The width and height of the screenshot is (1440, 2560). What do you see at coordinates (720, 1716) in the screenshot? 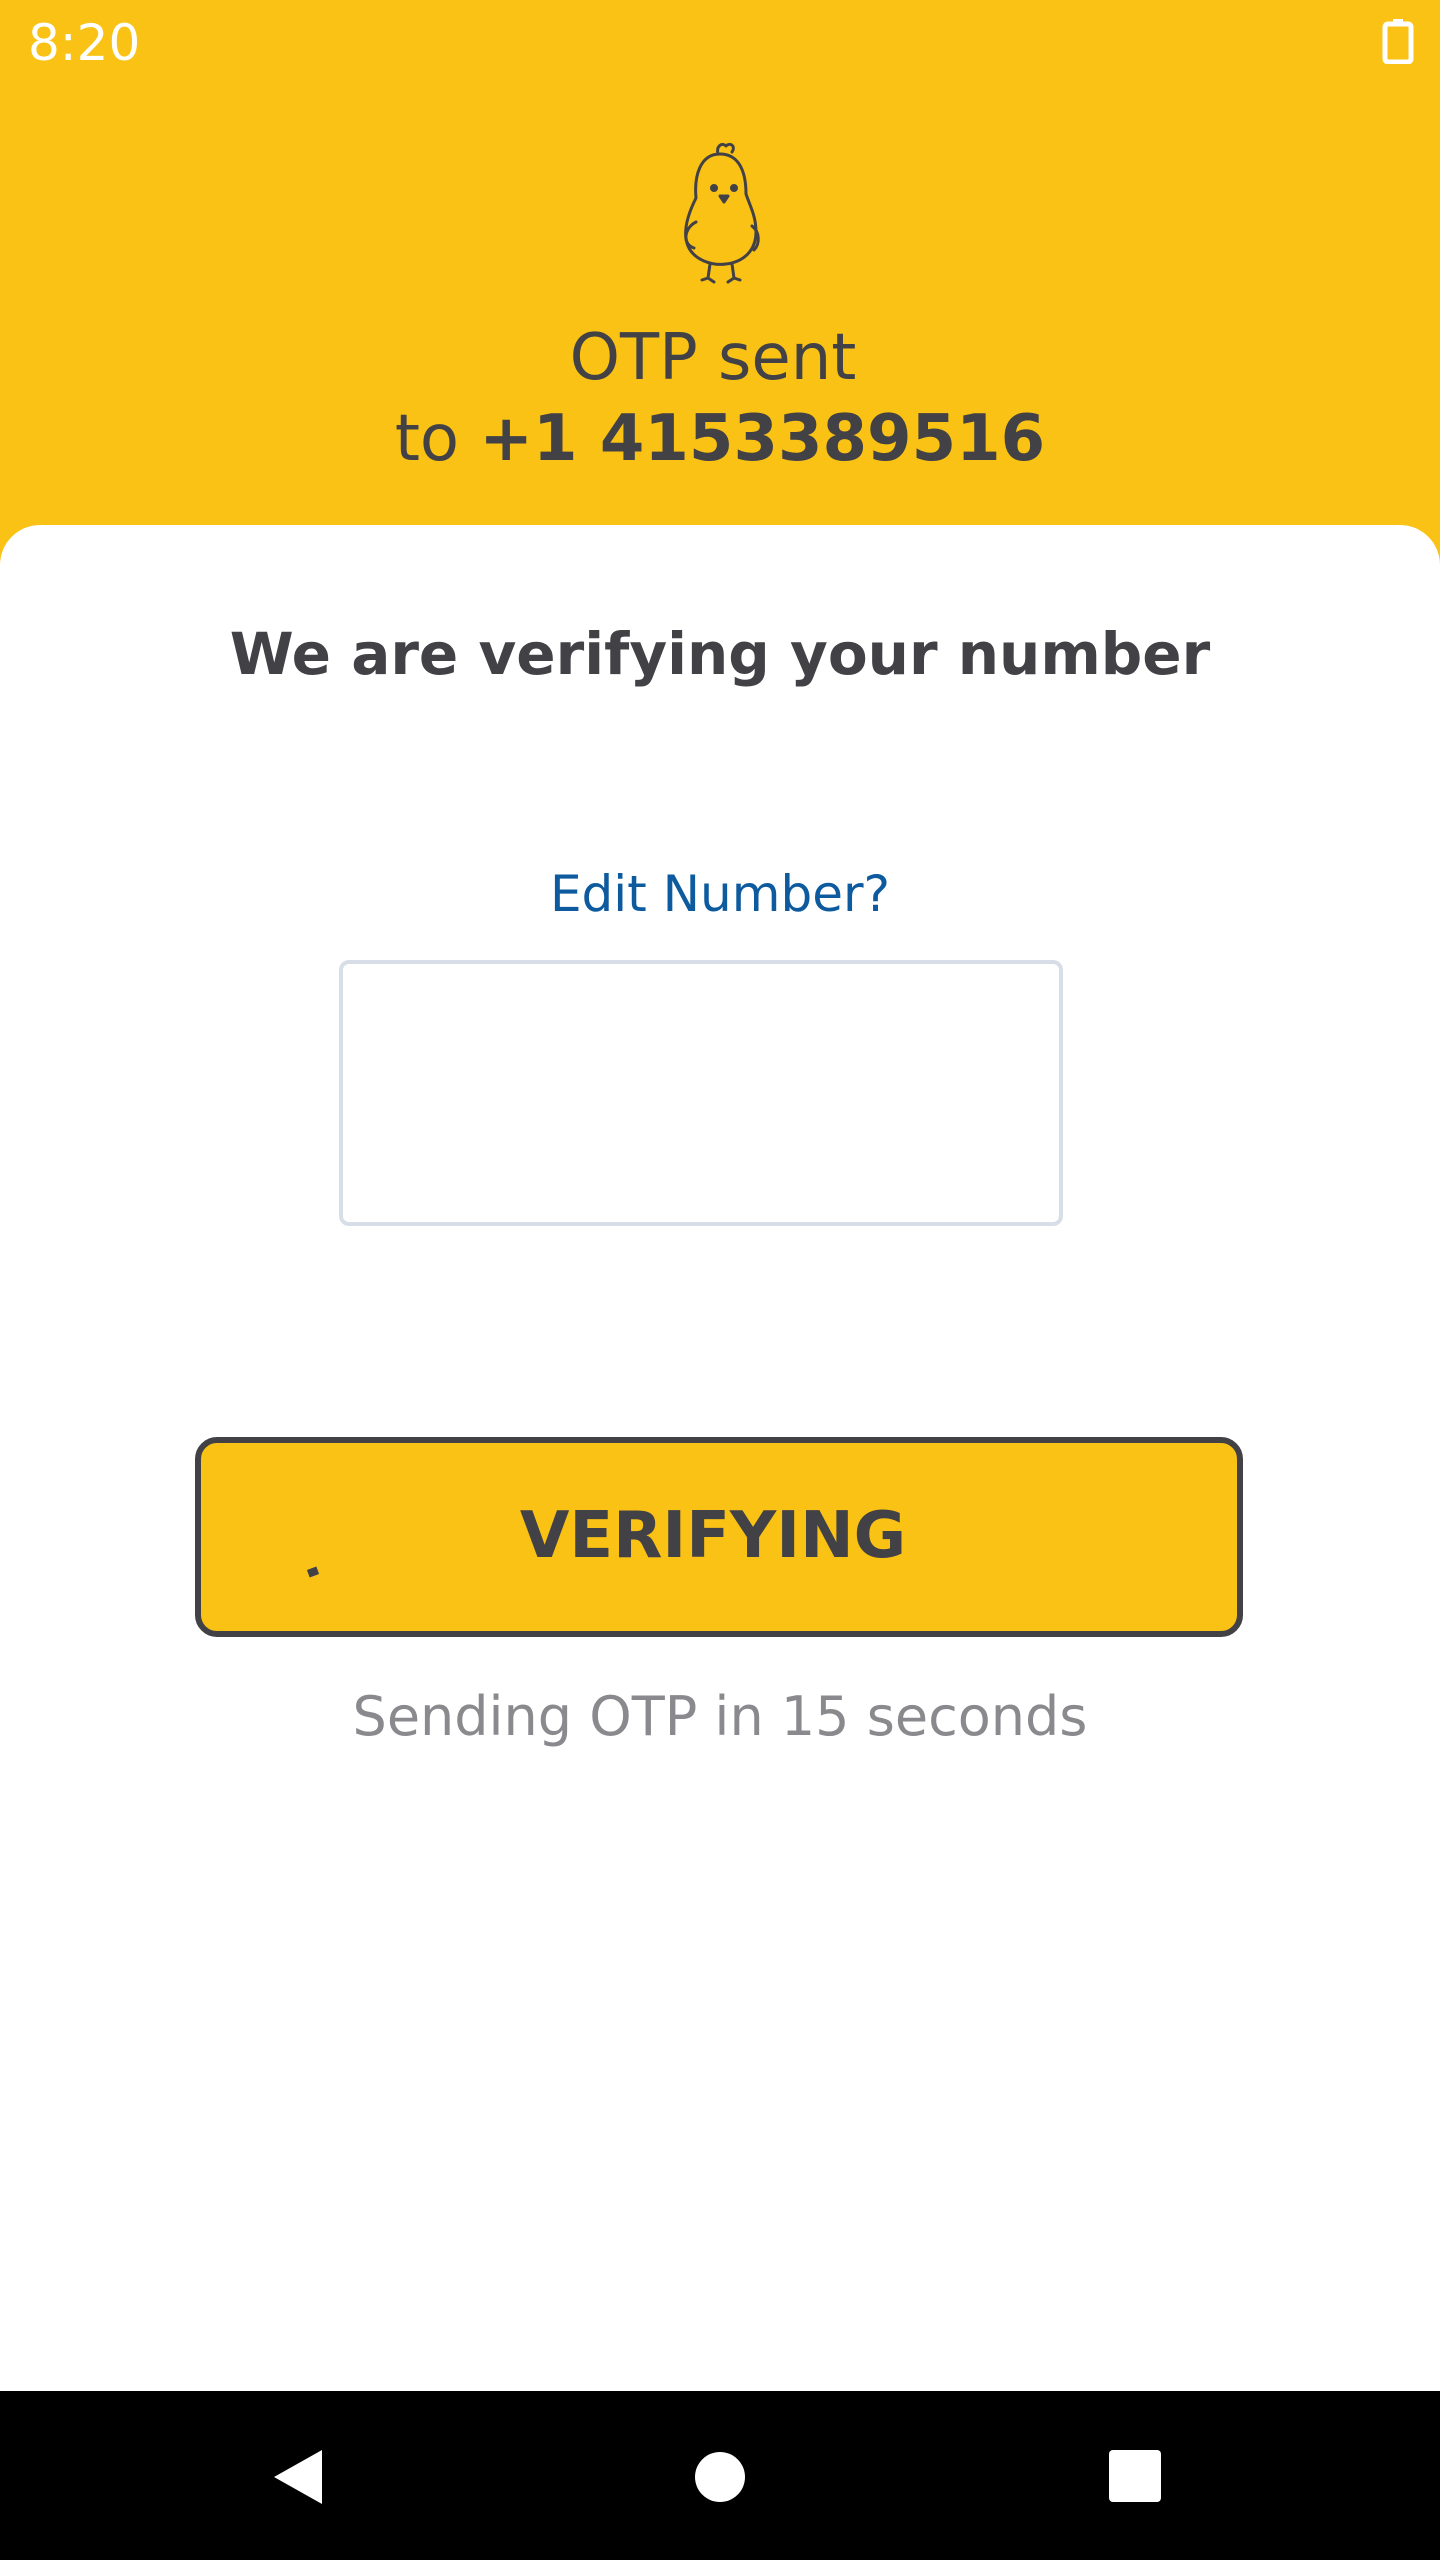
I see `resend-timer-text: Sending OTP in 15 seconds` at bounding box center [720, 1716].